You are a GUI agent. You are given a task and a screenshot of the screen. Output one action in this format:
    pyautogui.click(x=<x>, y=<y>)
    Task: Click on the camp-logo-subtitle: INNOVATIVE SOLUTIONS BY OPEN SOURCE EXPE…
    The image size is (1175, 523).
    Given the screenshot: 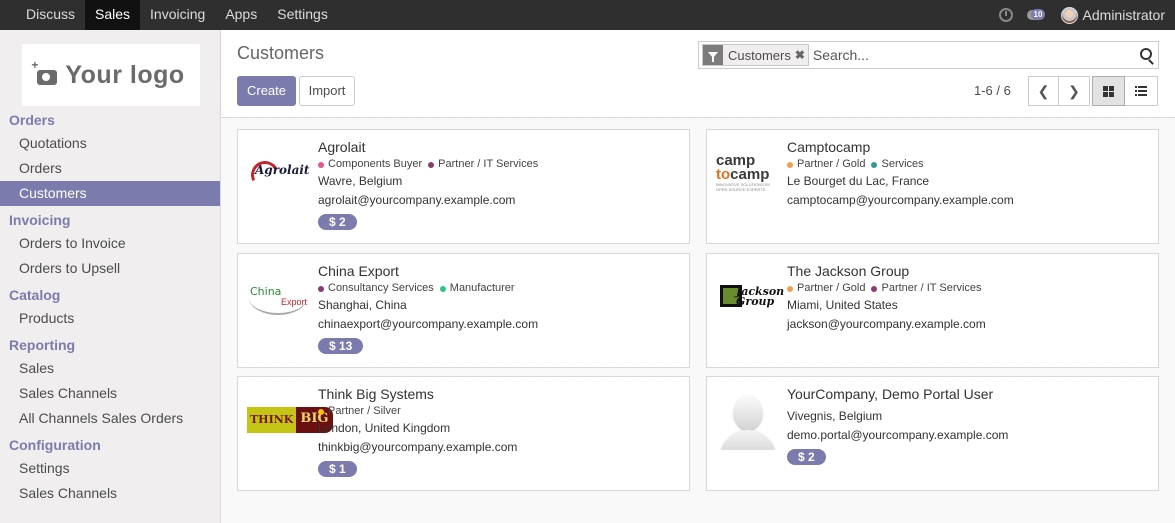 What is the action you would take?
    pyautogui.click(x=743, y=187)
    